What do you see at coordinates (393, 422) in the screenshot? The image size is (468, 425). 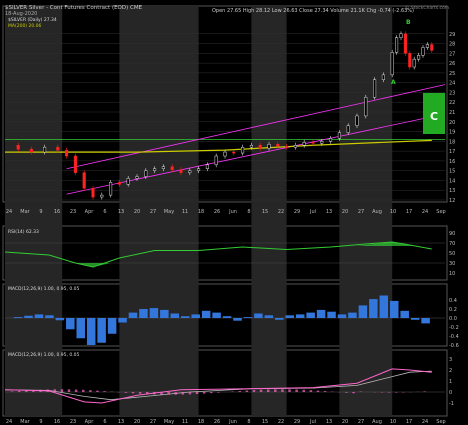 I see `x-tick-bottom: 10` at bounding box center [393, 422].